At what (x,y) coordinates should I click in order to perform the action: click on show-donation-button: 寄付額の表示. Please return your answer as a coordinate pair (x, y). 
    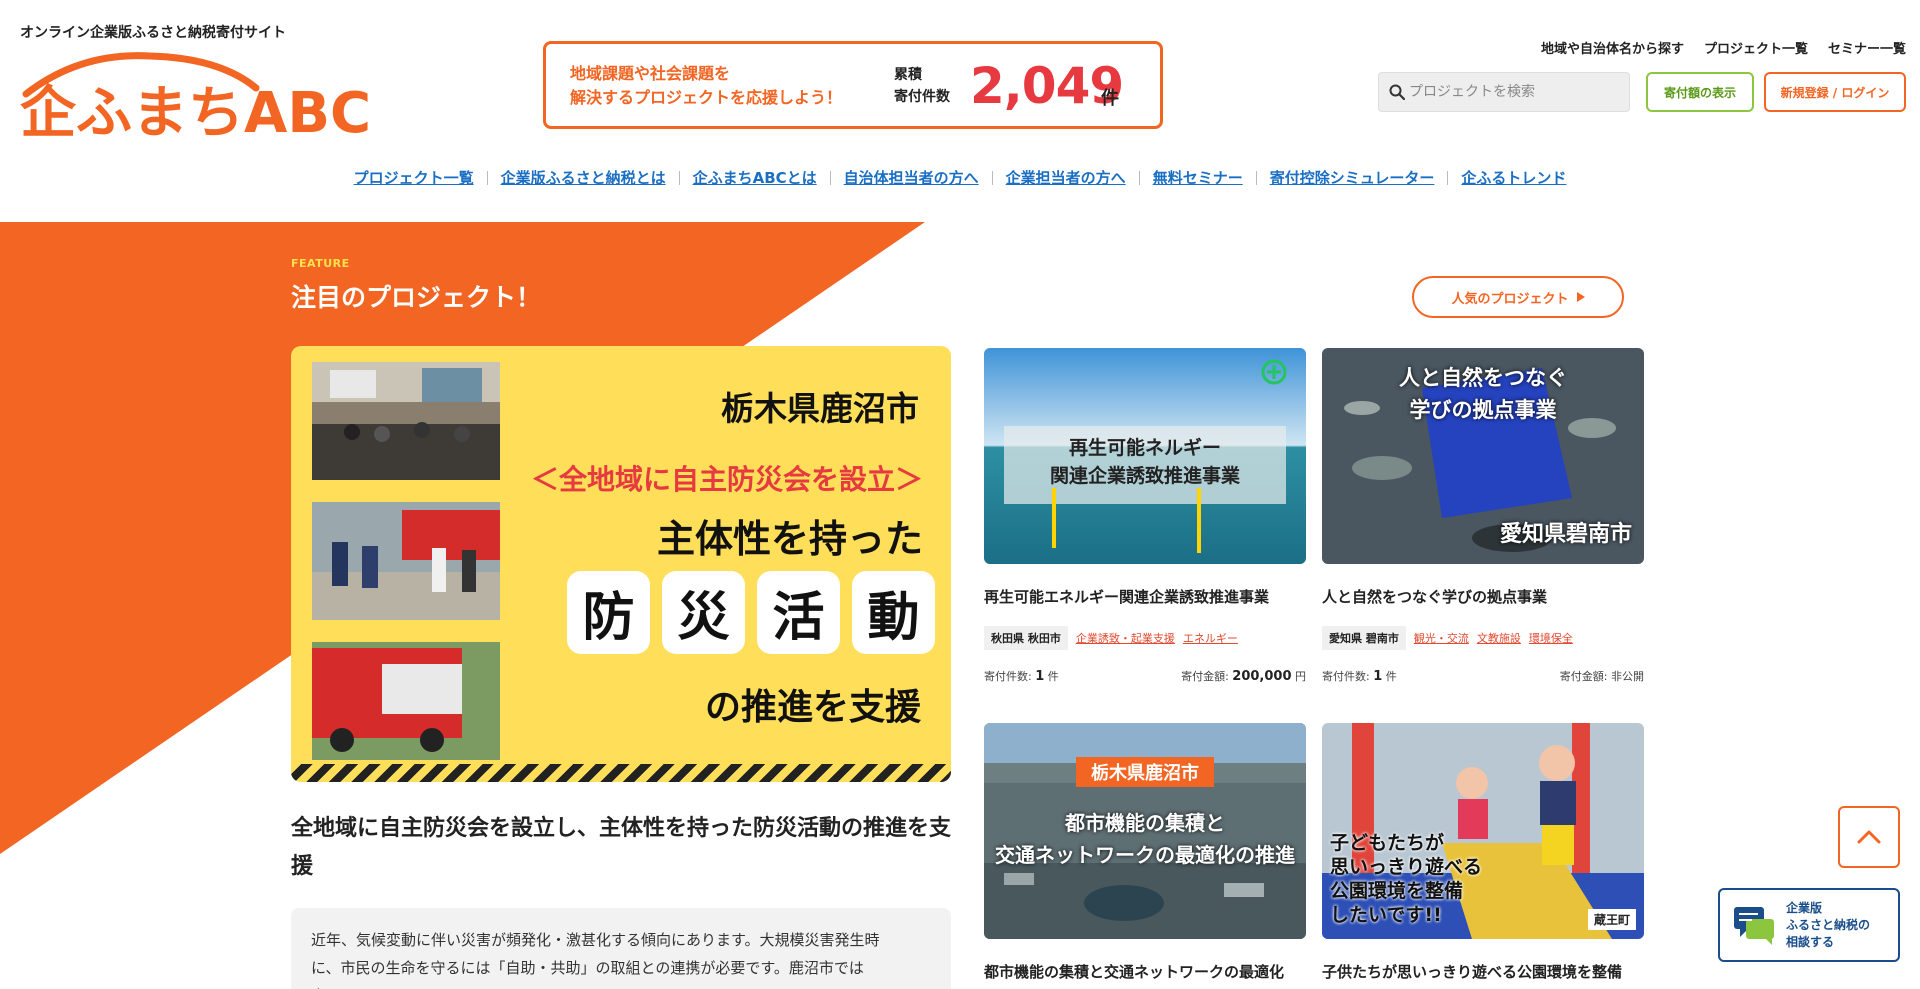
    Looking at the image, I should click on (1700, 92).